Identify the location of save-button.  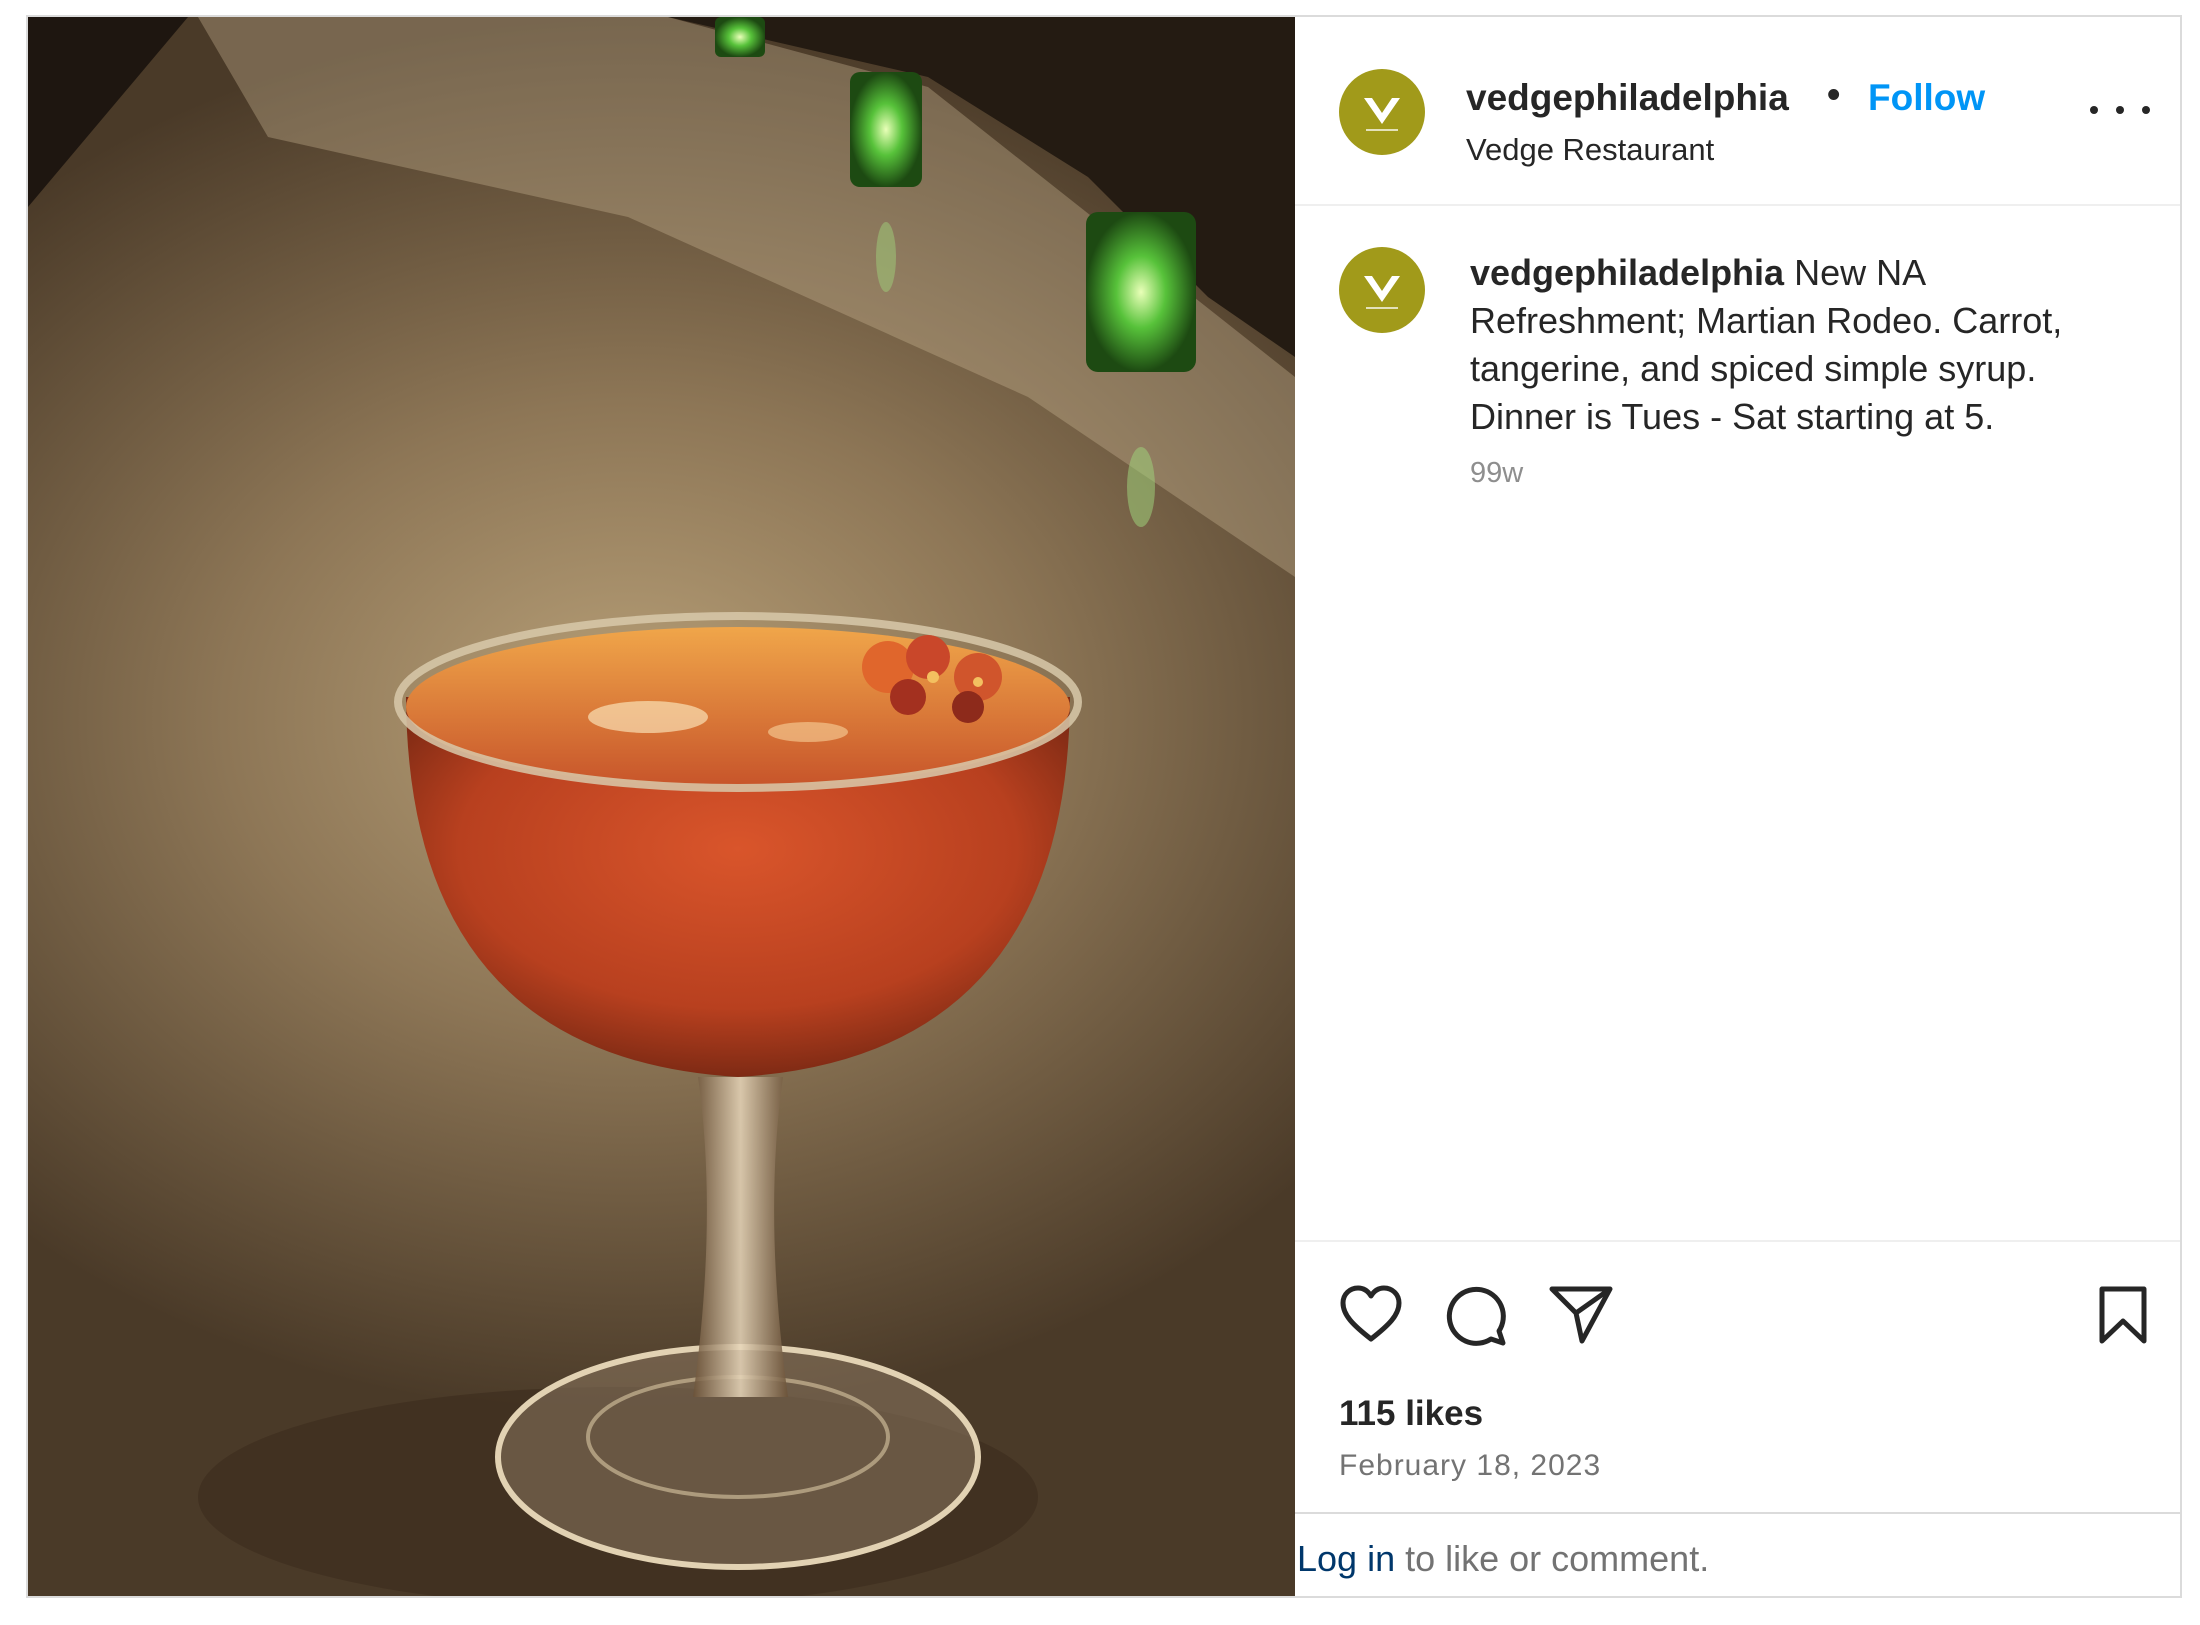
(2123, 1315).